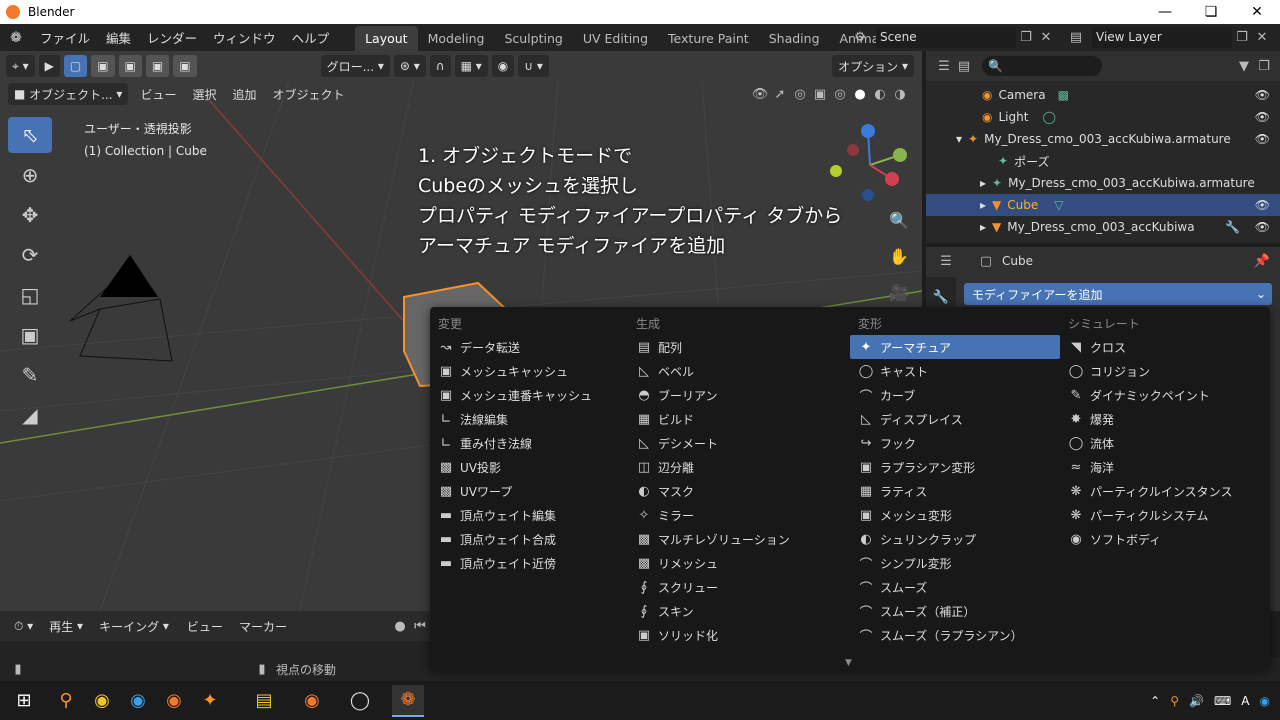  Describe the element at coordinates (30, 255) in the screenshot. I see `rotate-tool-icon: ⟳` at that location.